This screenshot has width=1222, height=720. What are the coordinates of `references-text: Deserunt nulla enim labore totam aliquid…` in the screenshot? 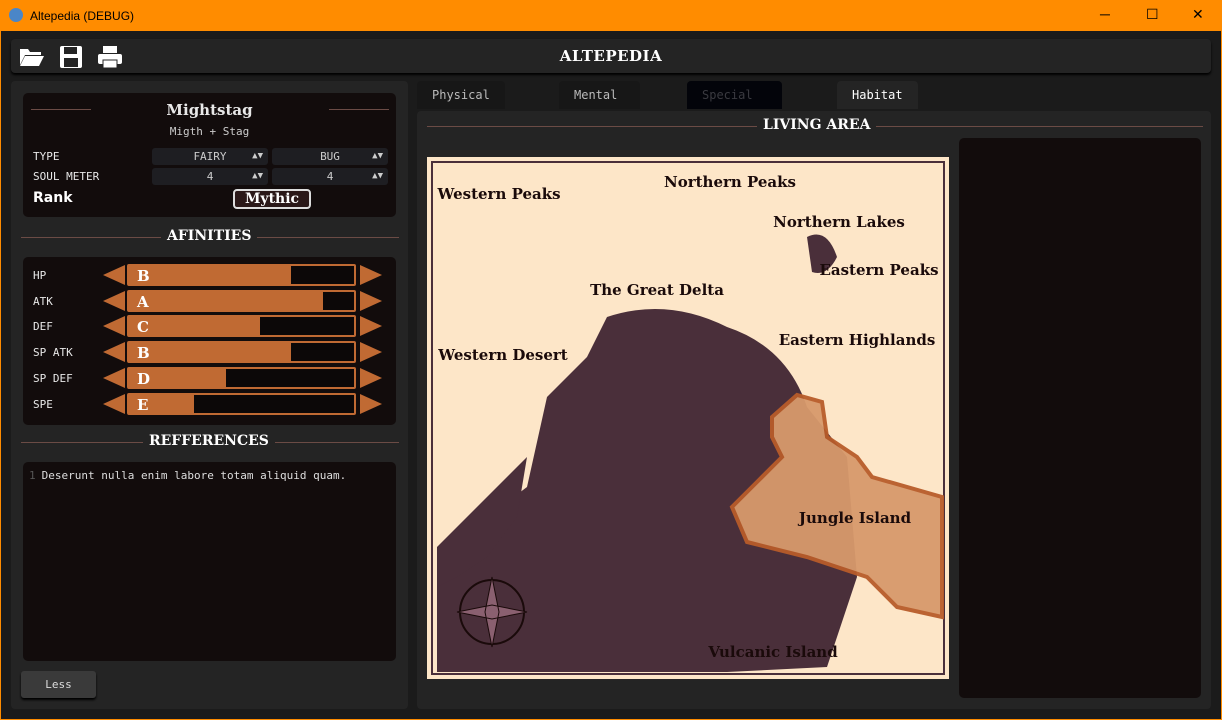 It's located at (194, 475).